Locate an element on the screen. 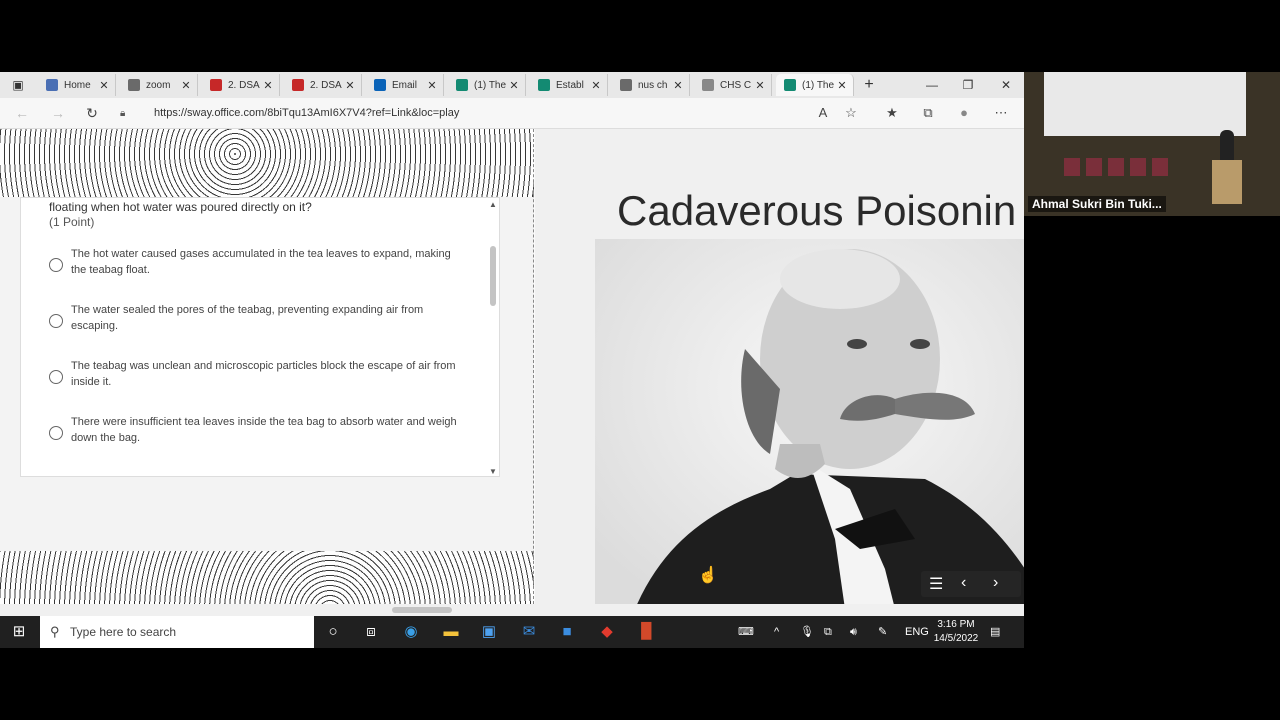 Image resolution: width=1280 pixels, height=720 pixels. restore-icon: ❐ is located at coordinates (968, 85).